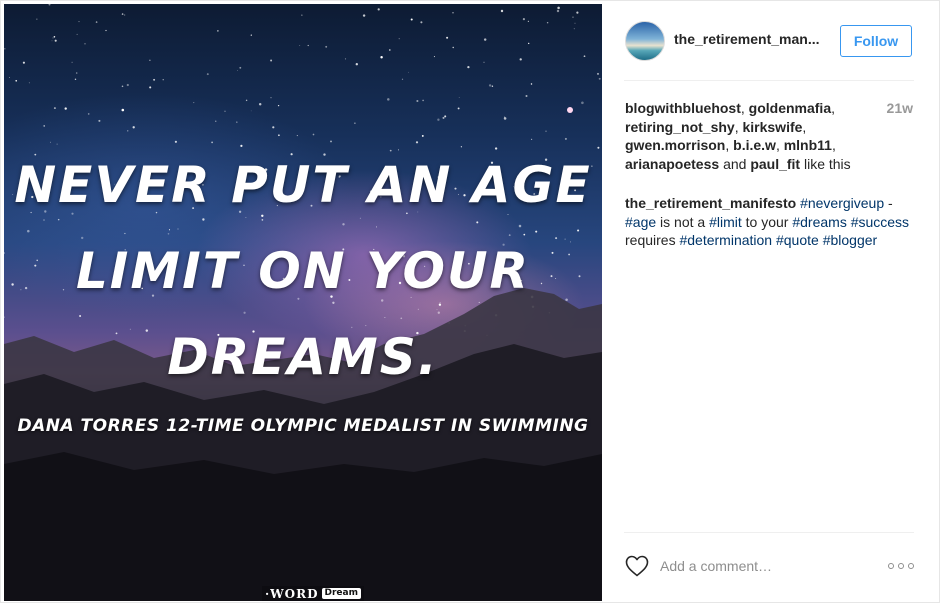 This screenshot has height=603, width=940. I want to click on liker-username: mlnb11, so click(808, 145).